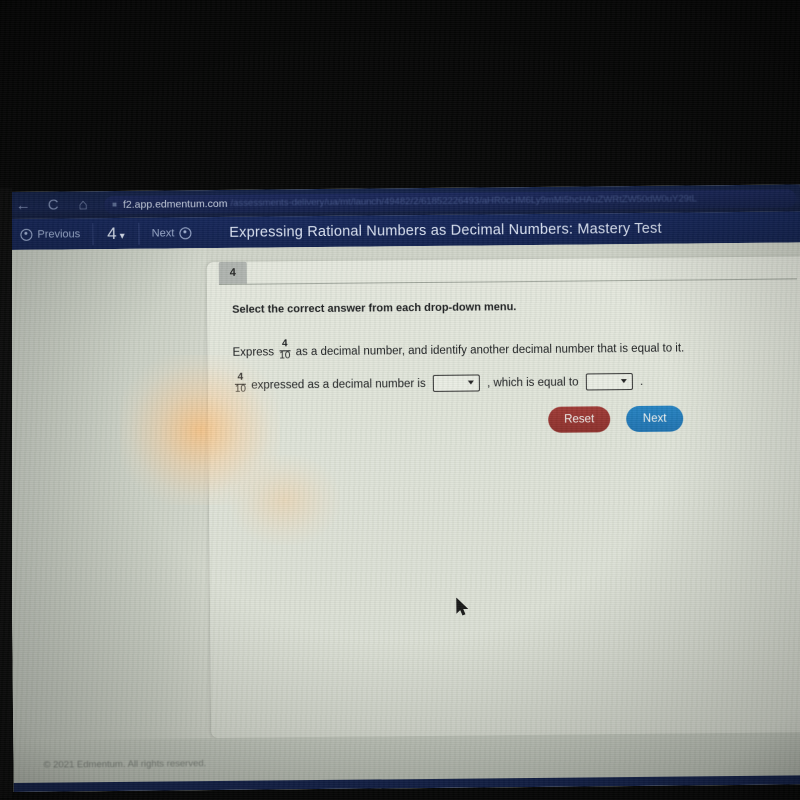 The image size is (800, 800). I want to click on question-number-selector: 4 ▾, so click(116, 233).